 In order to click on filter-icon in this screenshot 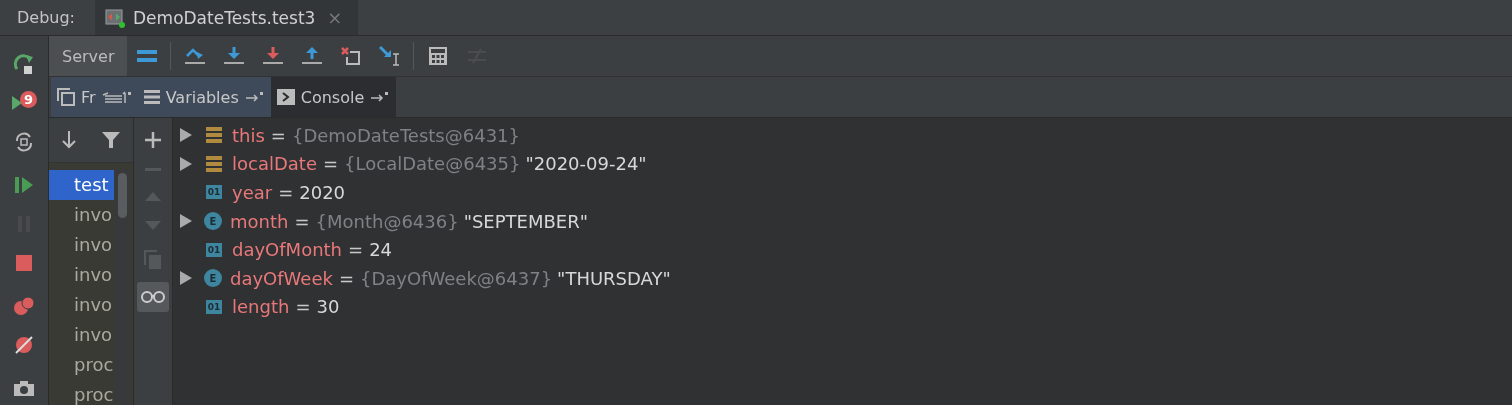, I will do `click(111, 140)`.